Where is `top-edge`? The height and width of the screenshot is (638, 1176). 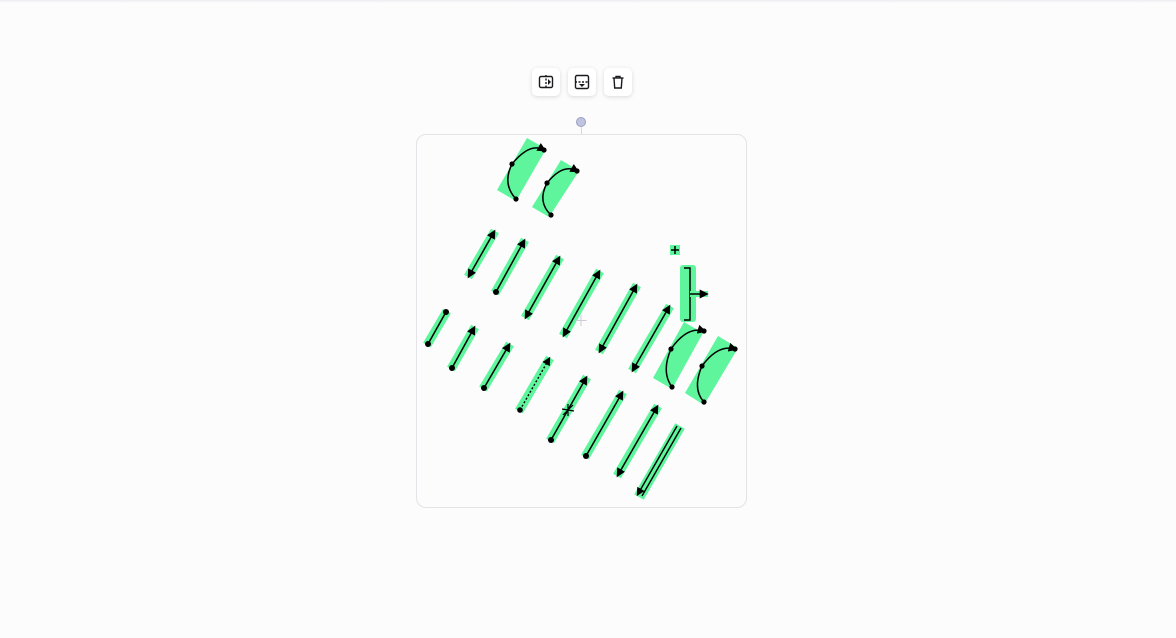
top-edge is located at coordinates (588, 1).